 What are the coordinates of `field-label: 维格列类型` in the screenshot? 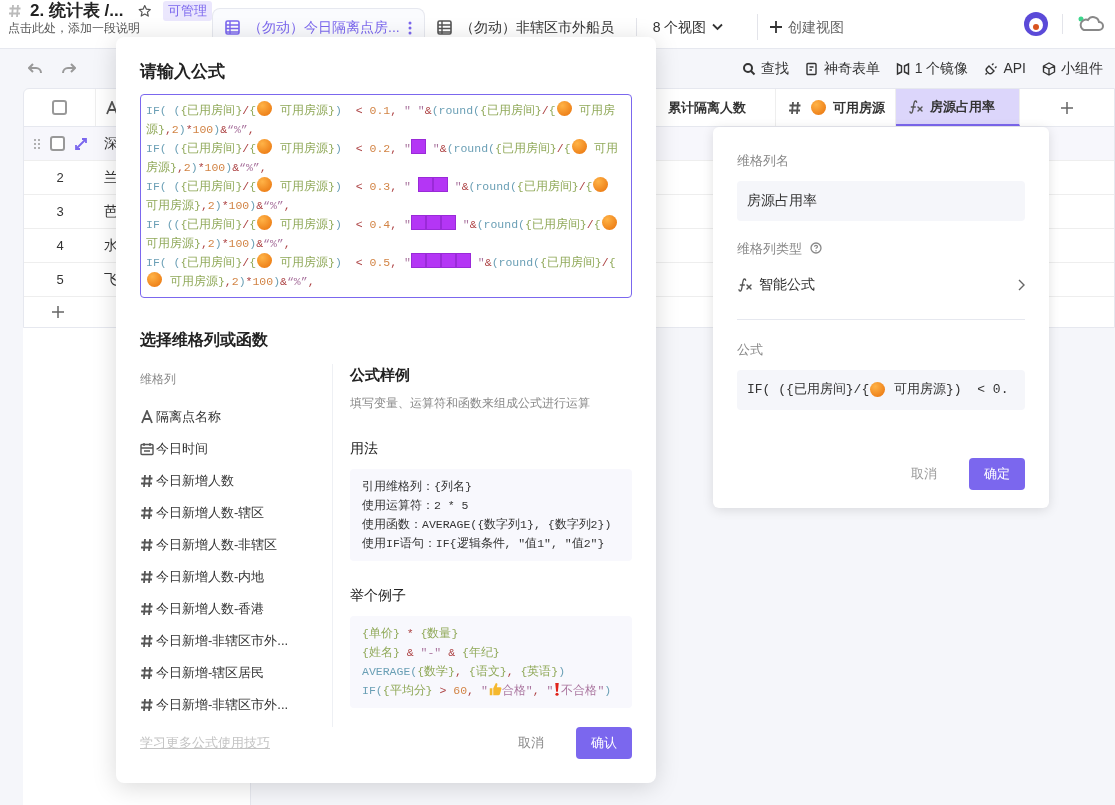 It's located at (769, 248).